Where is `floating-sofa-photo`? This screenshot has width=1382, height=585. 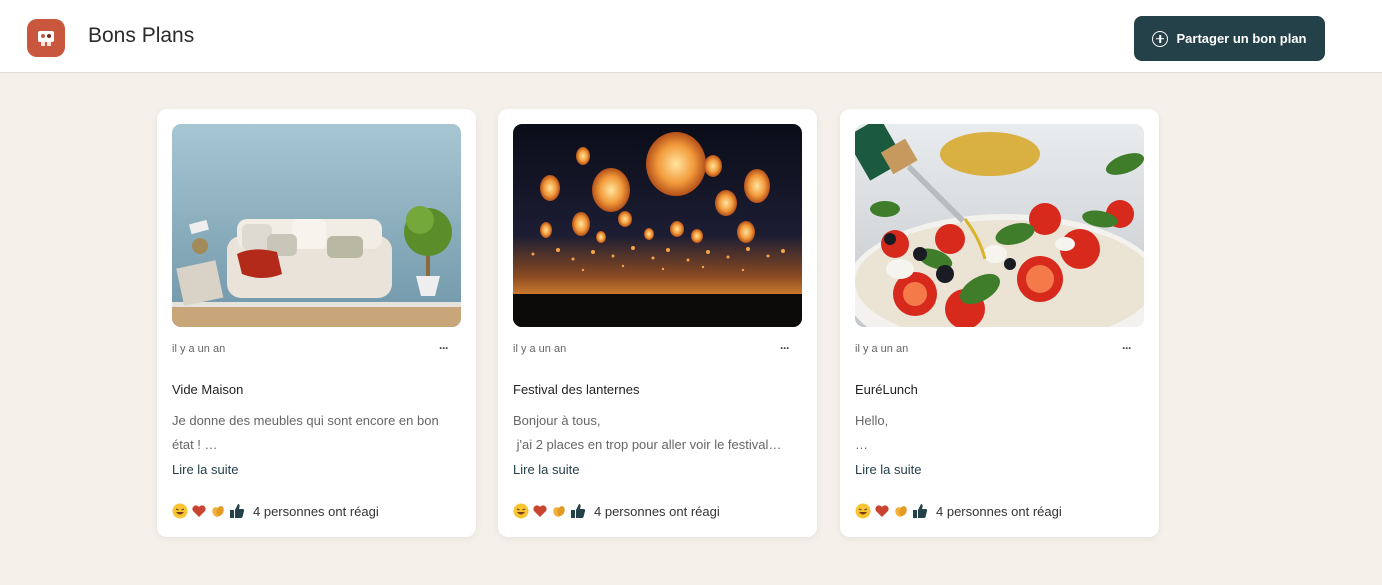 floating-sofa-photo is located at coordinates (316, 225).